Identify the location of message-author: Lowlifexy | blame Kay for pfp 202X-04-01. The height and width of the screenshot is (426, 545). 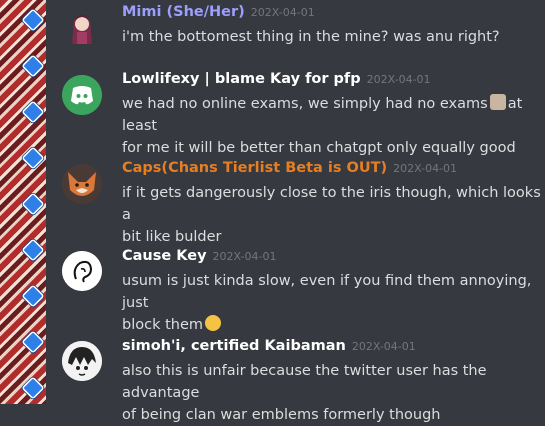
(276, 79).